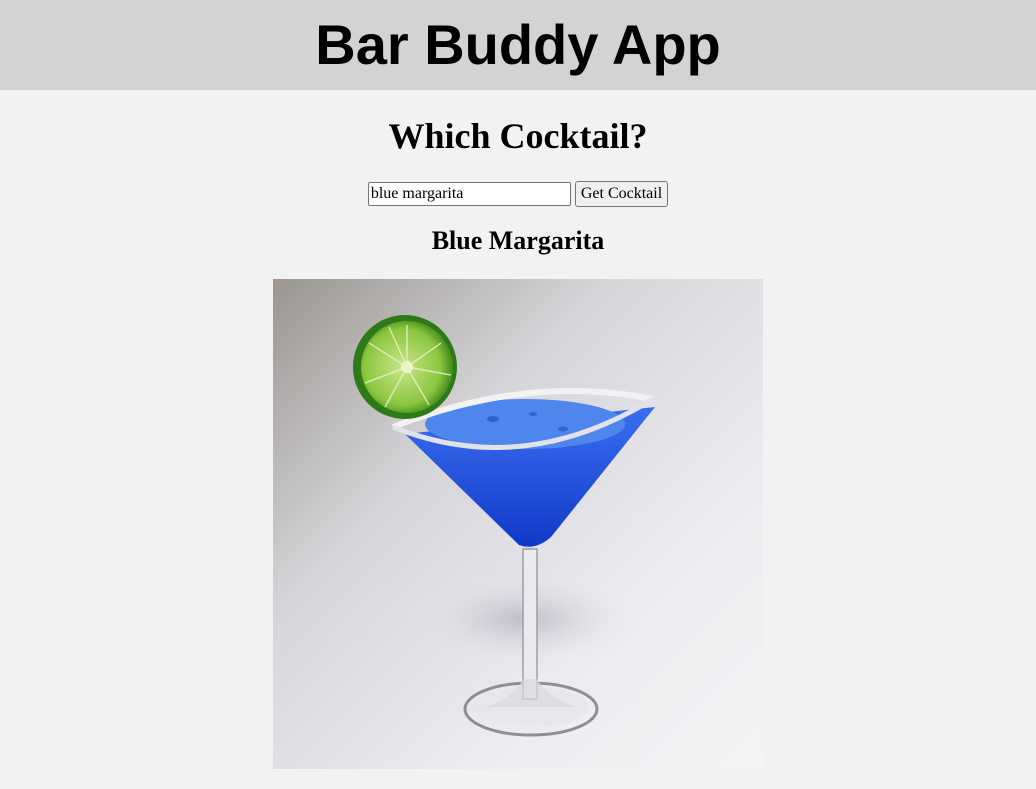  I want to click on drink-name: Blue Margarita, so click(518, 240).